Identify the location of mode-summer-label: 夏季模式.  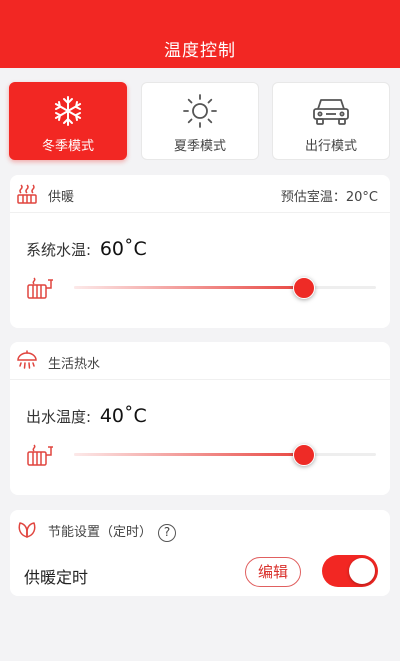
(199, 146).